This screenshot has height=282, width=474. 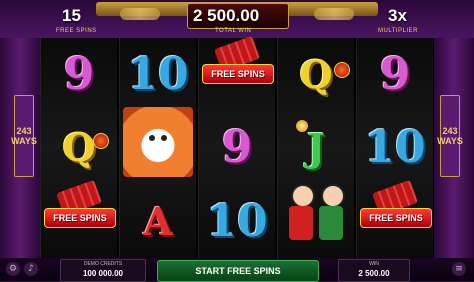 I want to click on ways-badge-right: 243 WAYS, so click(x=450, y=136).